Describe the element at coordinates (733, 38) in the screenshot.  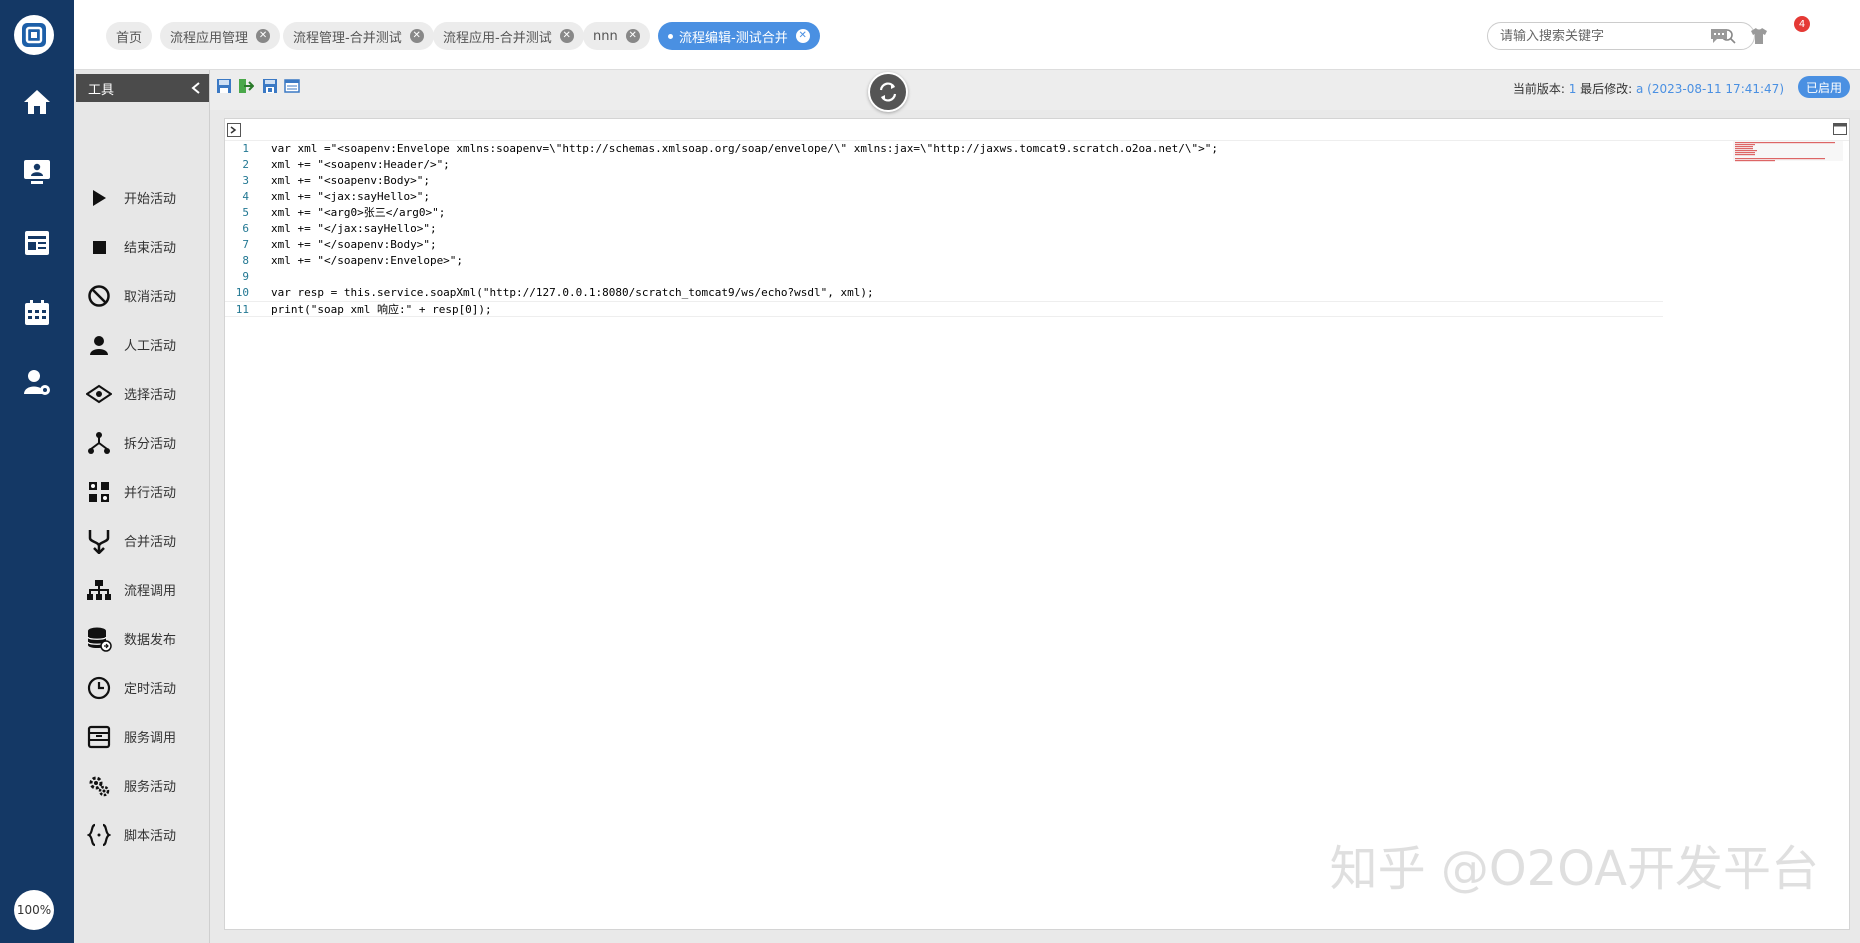
I see `tab-label: 流程编辑-测试合并` at that location.